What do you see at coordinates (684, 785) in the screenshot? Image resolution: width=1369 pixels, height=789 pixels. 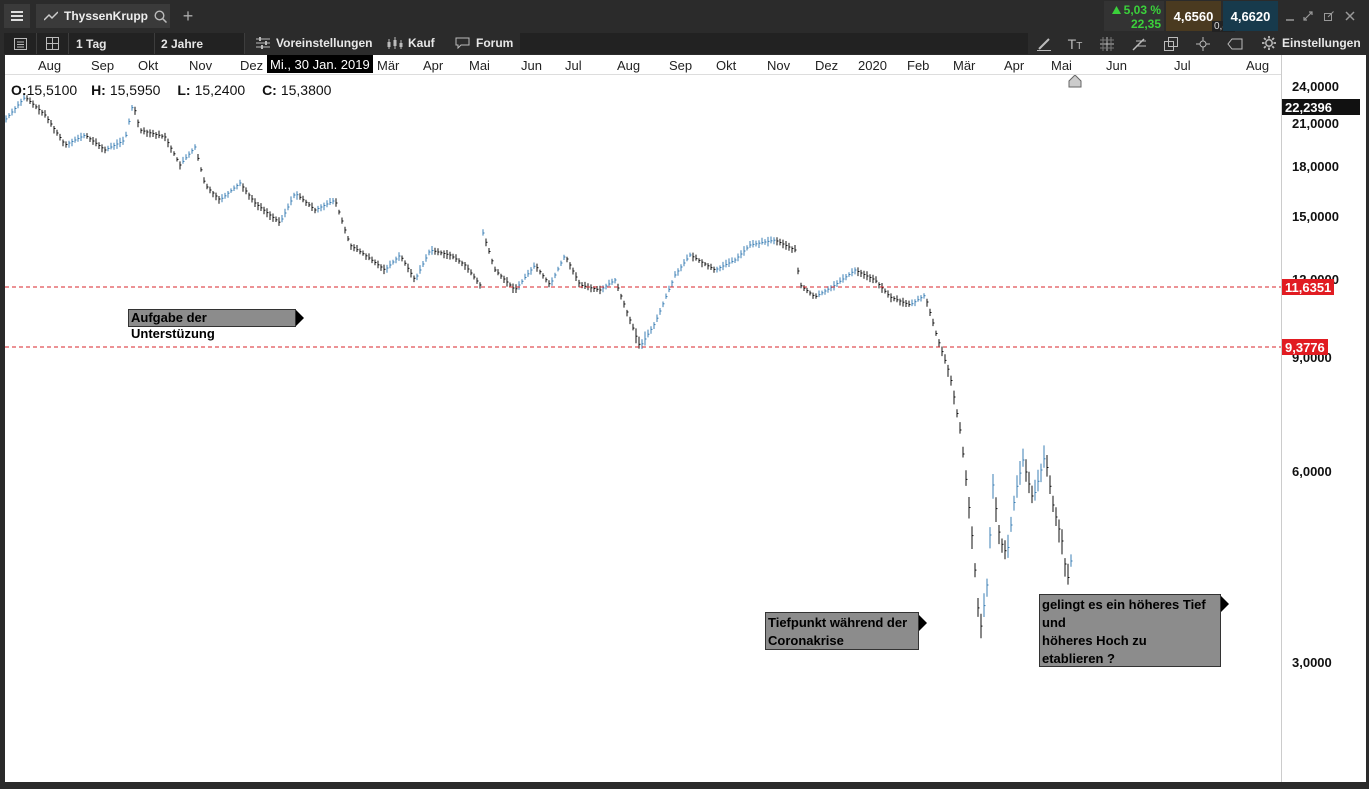 I see `status-strip` at bounding box center [684, 785].